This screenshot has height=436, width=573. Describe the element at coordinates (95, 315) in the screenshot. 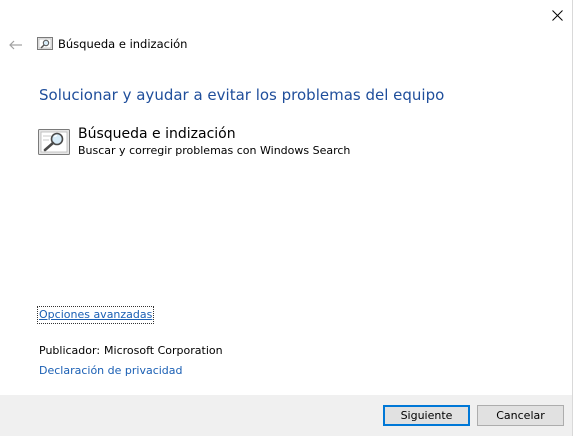

I see `advanced-options-link: Opciones avanzadas` at that location.